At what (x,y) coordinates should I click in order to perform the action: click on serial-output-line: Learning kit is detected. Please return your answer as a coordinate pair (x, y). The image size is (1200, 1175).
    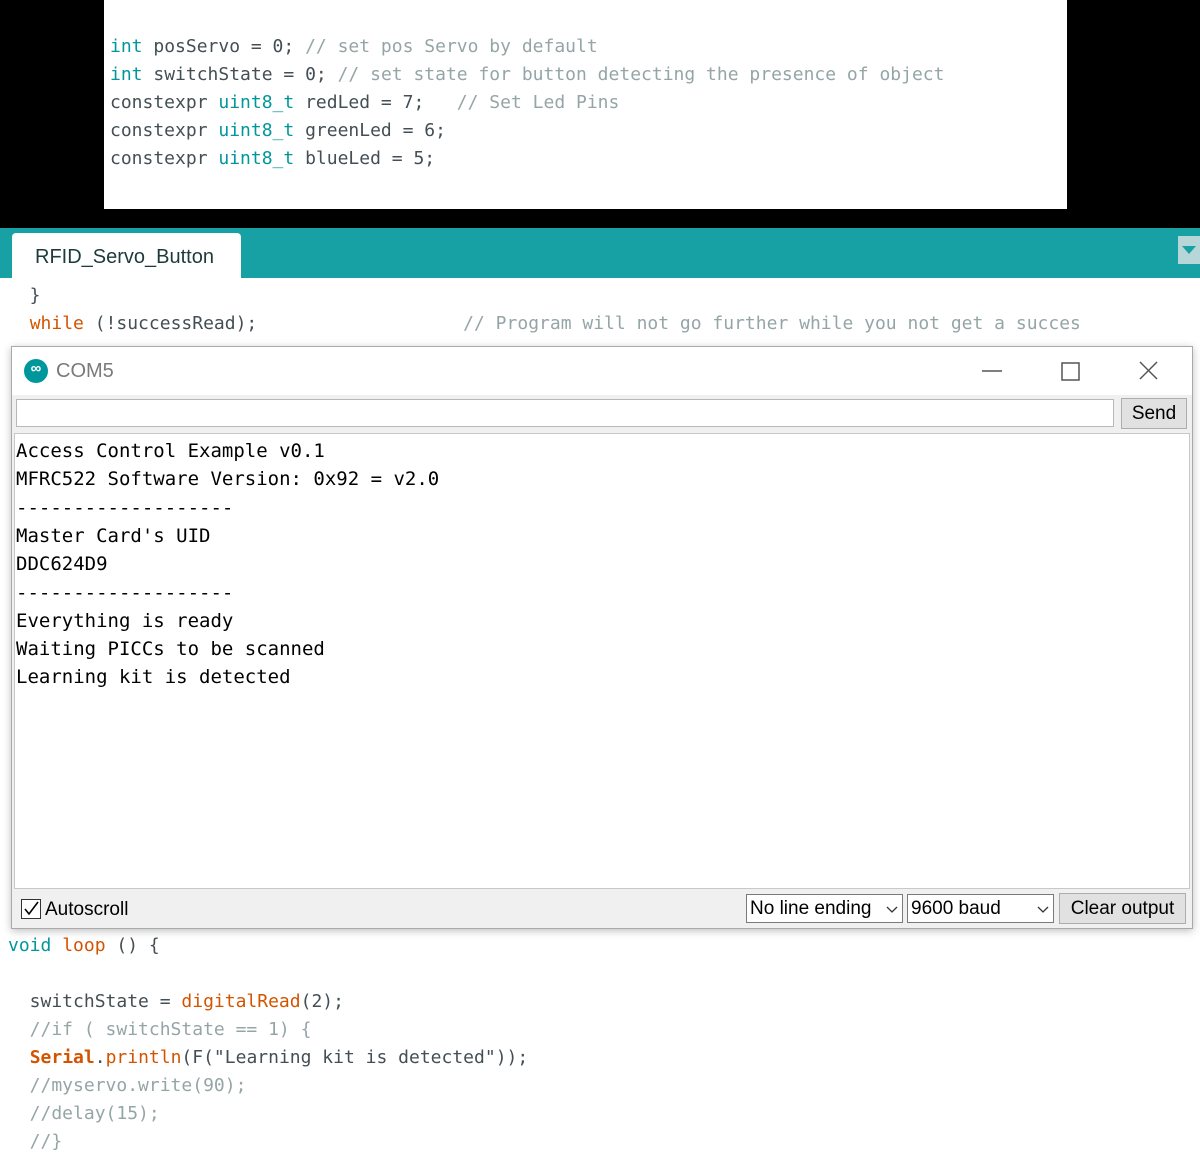
    Looking at the image, I should click on (153, 677).